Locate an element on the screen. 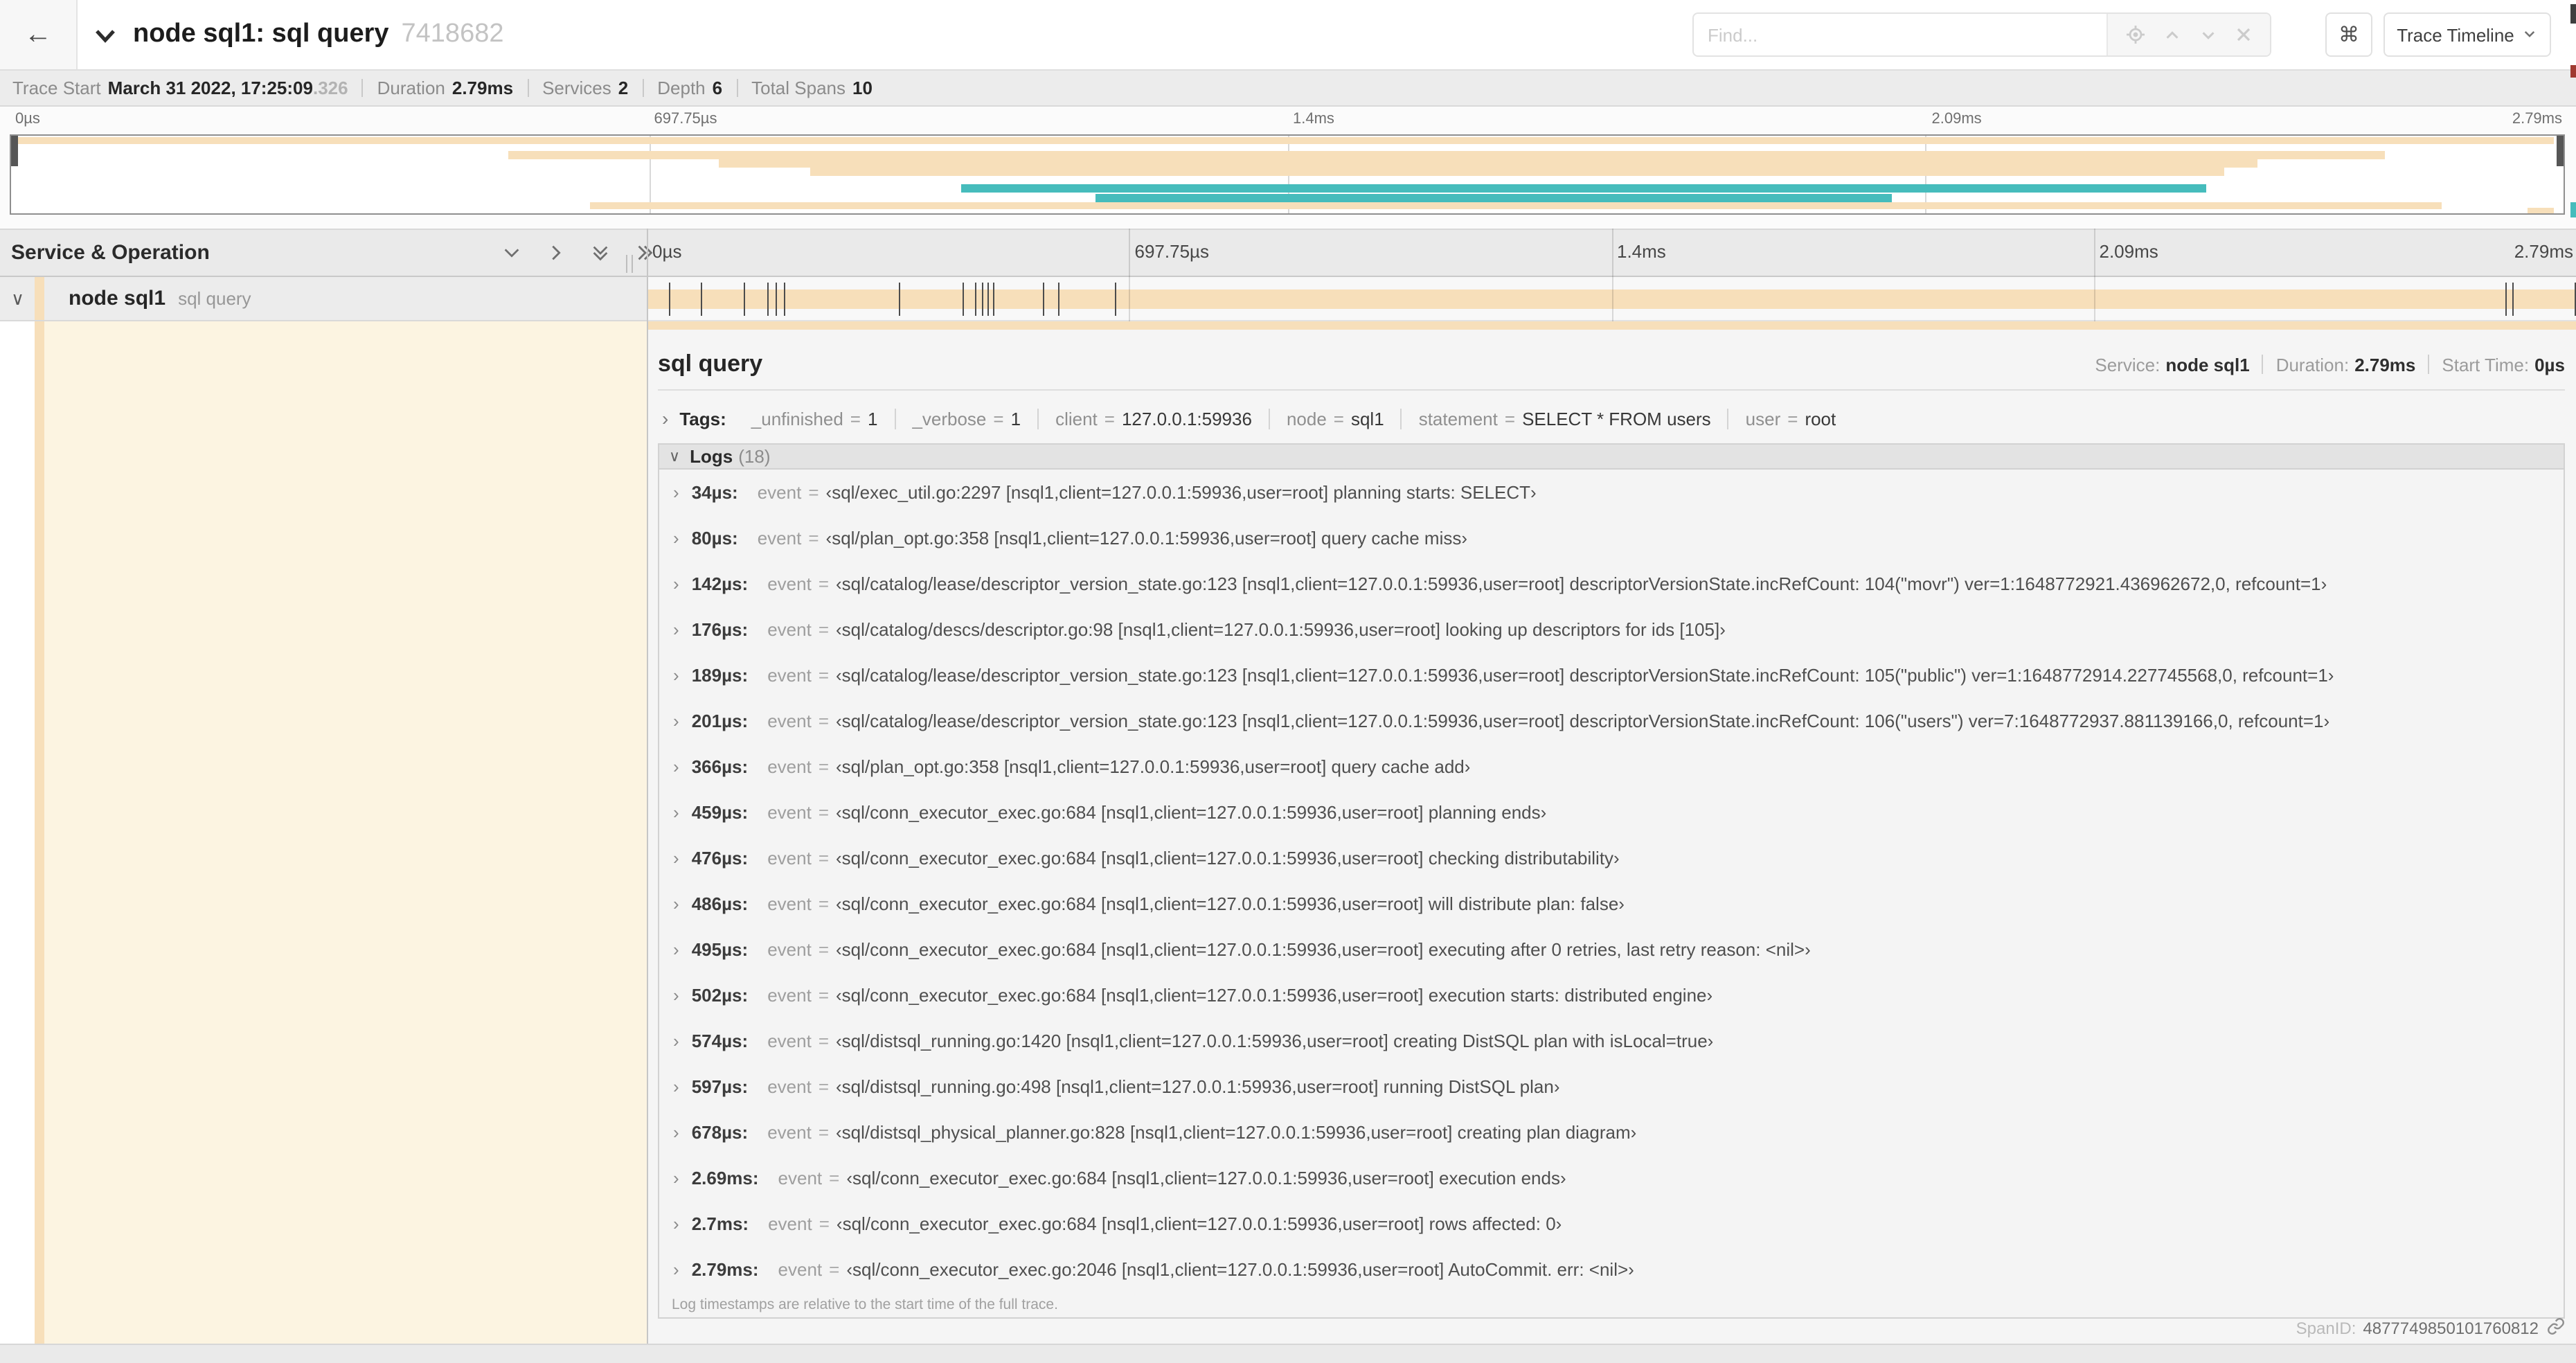 This screenshot has width=2576, height=1363. locate-span-icon is located at coordinates (2135, 34).